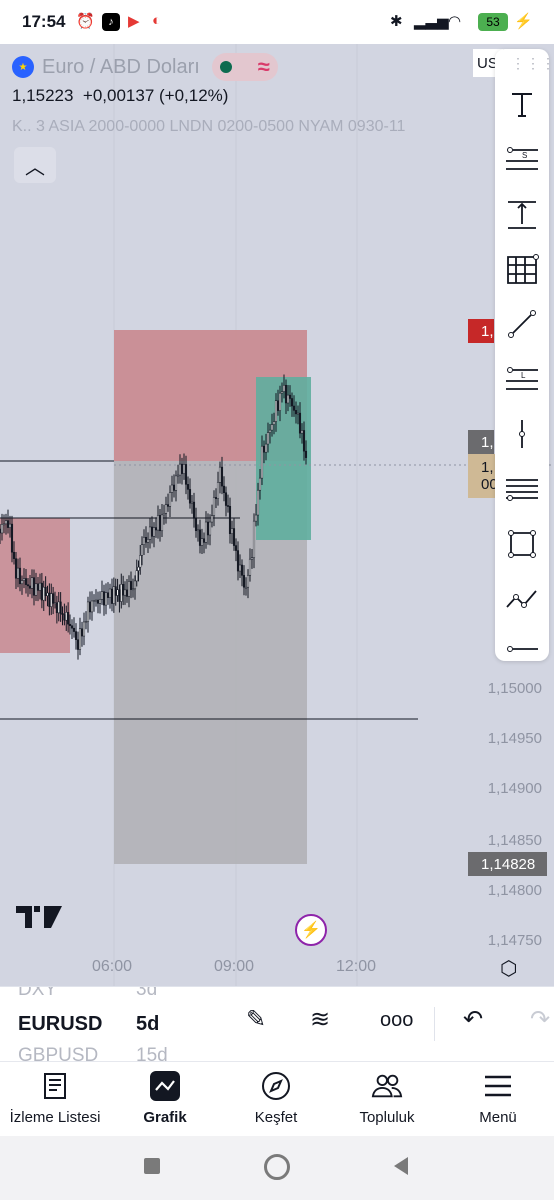  What do you see at coordinates (481, 442) in the screenshot?
I see `line-price-tag: 1,` at bounding box center [481, 442].